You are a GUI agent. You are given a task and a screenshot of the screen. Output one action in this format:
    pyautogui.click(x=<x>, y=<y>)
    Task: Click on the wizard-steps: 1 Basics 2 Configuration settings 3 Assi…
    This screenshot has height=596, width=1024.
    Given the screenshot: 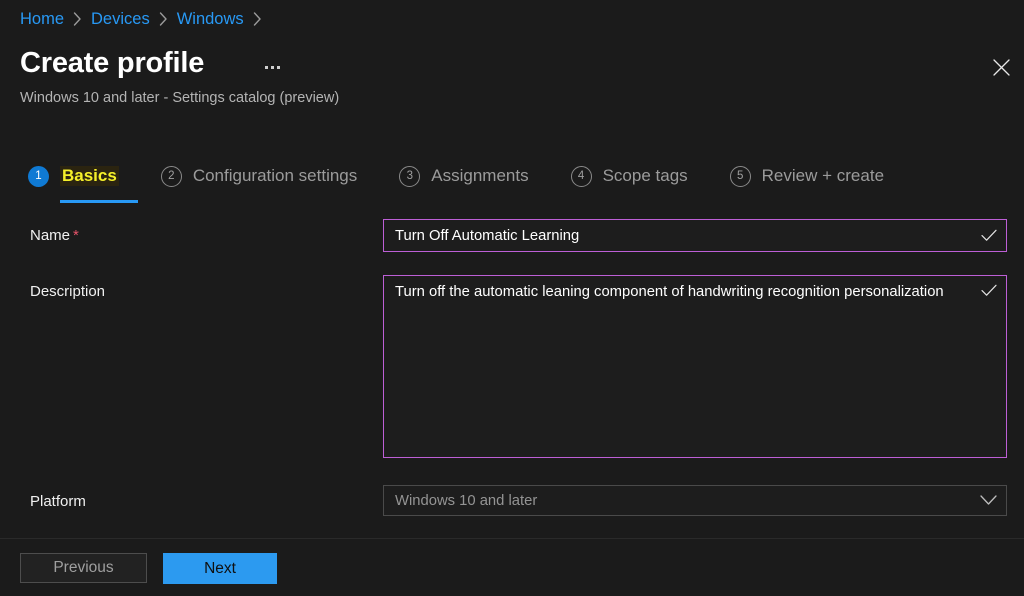 What is the action you would take?
    pyautogui.click(x=456, y=180)
    